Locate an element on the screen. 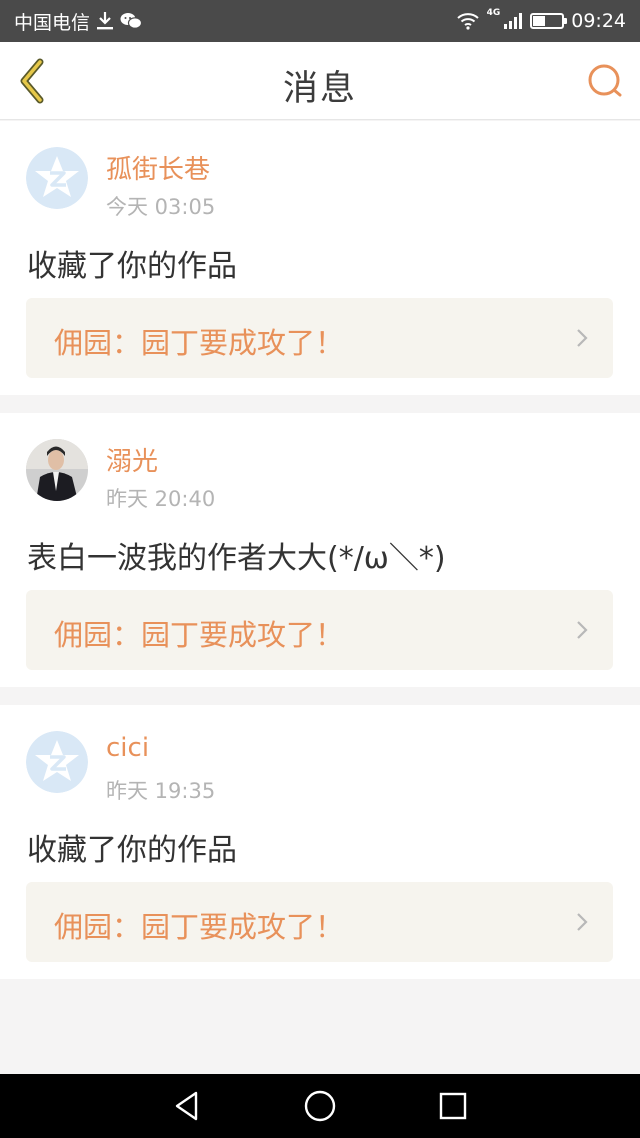 The height and width of the screenshot is (1138, 640). search-icon is located at coordinates (605, 80).